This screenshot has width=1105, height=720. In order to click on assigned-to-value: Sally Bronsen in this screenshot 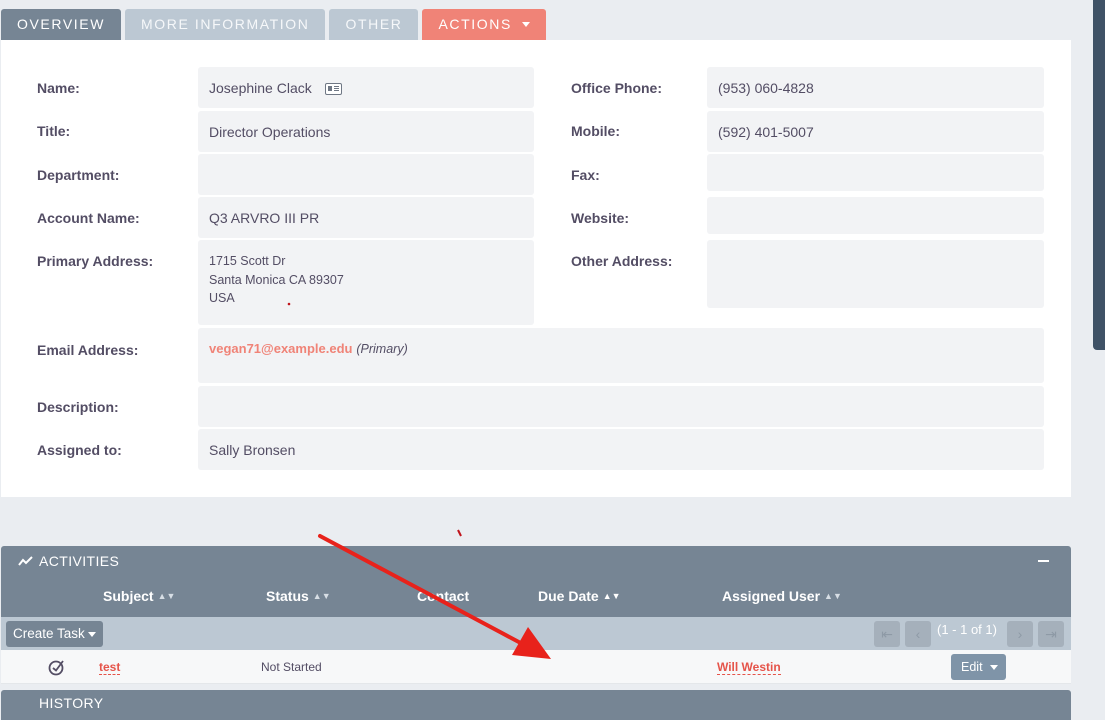, I will do `click(252, 450)`.